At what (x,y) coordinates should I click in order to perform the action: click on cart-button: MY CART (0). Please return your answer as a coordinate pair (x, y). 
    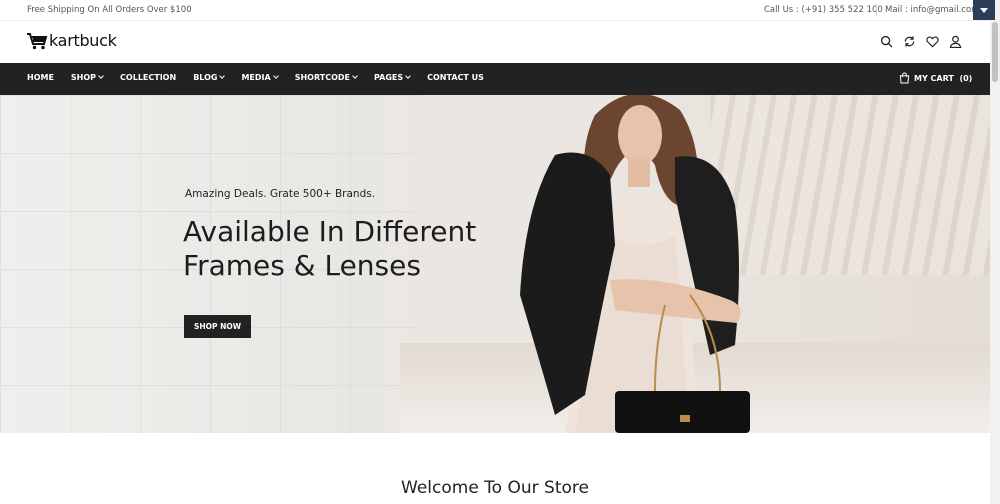
    Looking at the image, I should click on (935, 78).